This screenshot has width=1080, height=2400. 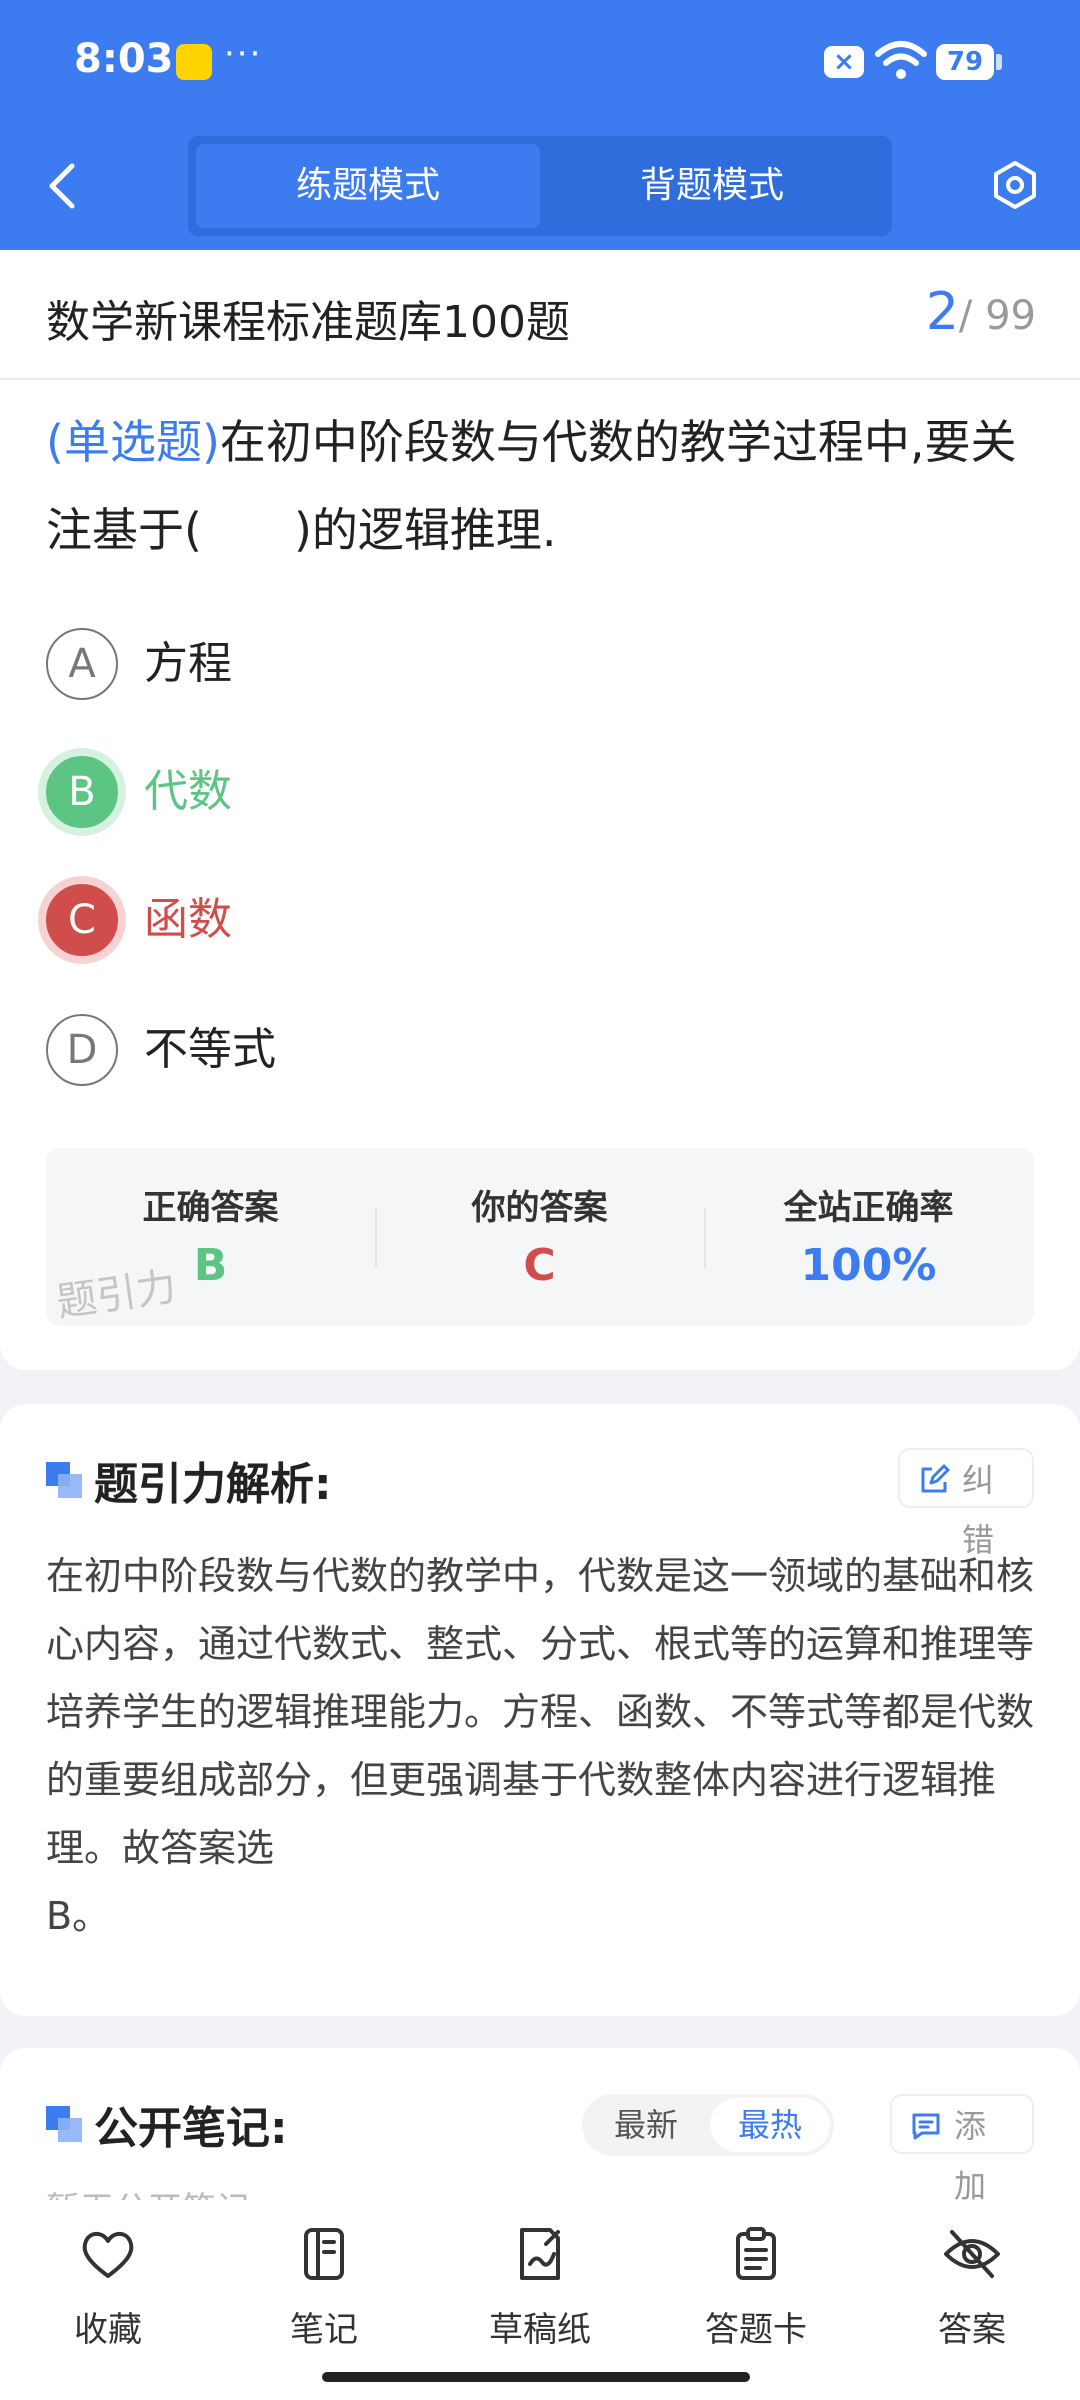 What do you see at coordinates (188, 663) in the screenshot?
I see `option-a-text: 方程` at bounding box center [188, 663].